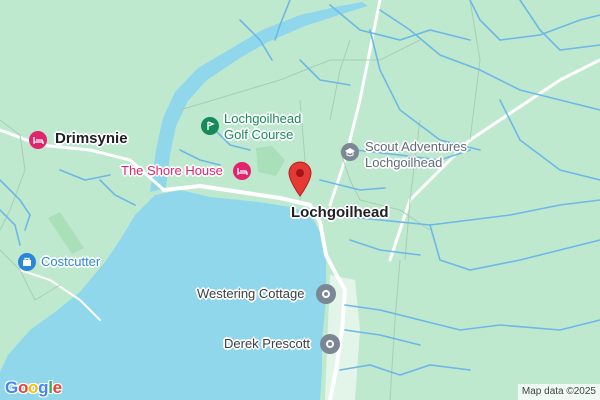 The width and height of the screenshot is (600, 400). Describe the element at coordinates (250, 293) in the screenshot. I see `westering-cottage-label: Westering Cottage` at that location.